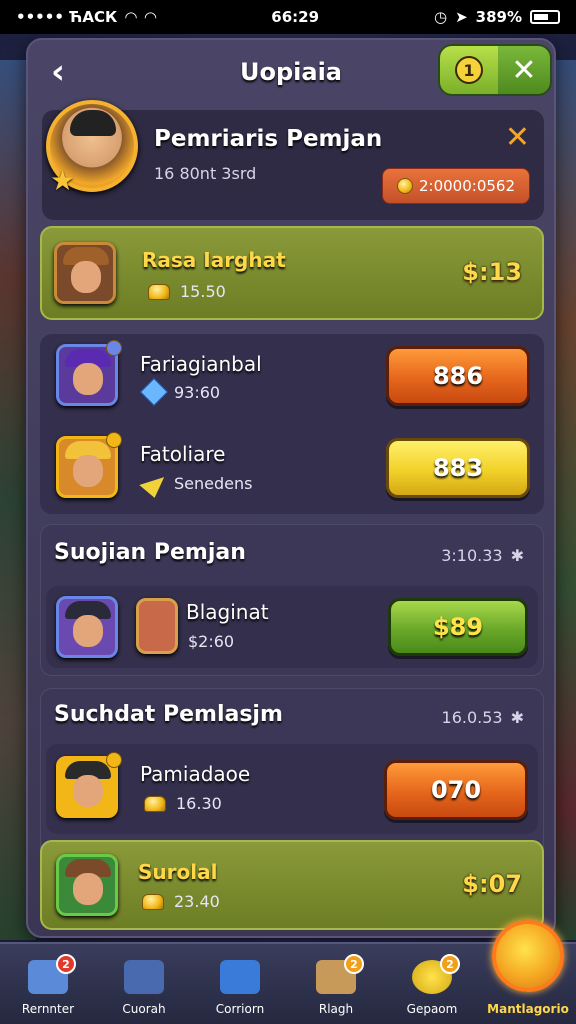 The image size is (576, 1024). Describe the element at coordinates (199, 803) in the screenshot. I see `row-amount: 16.30` at that location.